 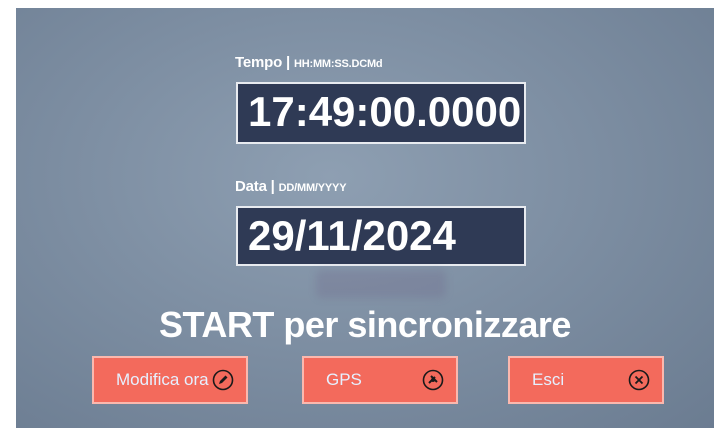 I want to click on close-circle-icon, so click(x=639, y=380).